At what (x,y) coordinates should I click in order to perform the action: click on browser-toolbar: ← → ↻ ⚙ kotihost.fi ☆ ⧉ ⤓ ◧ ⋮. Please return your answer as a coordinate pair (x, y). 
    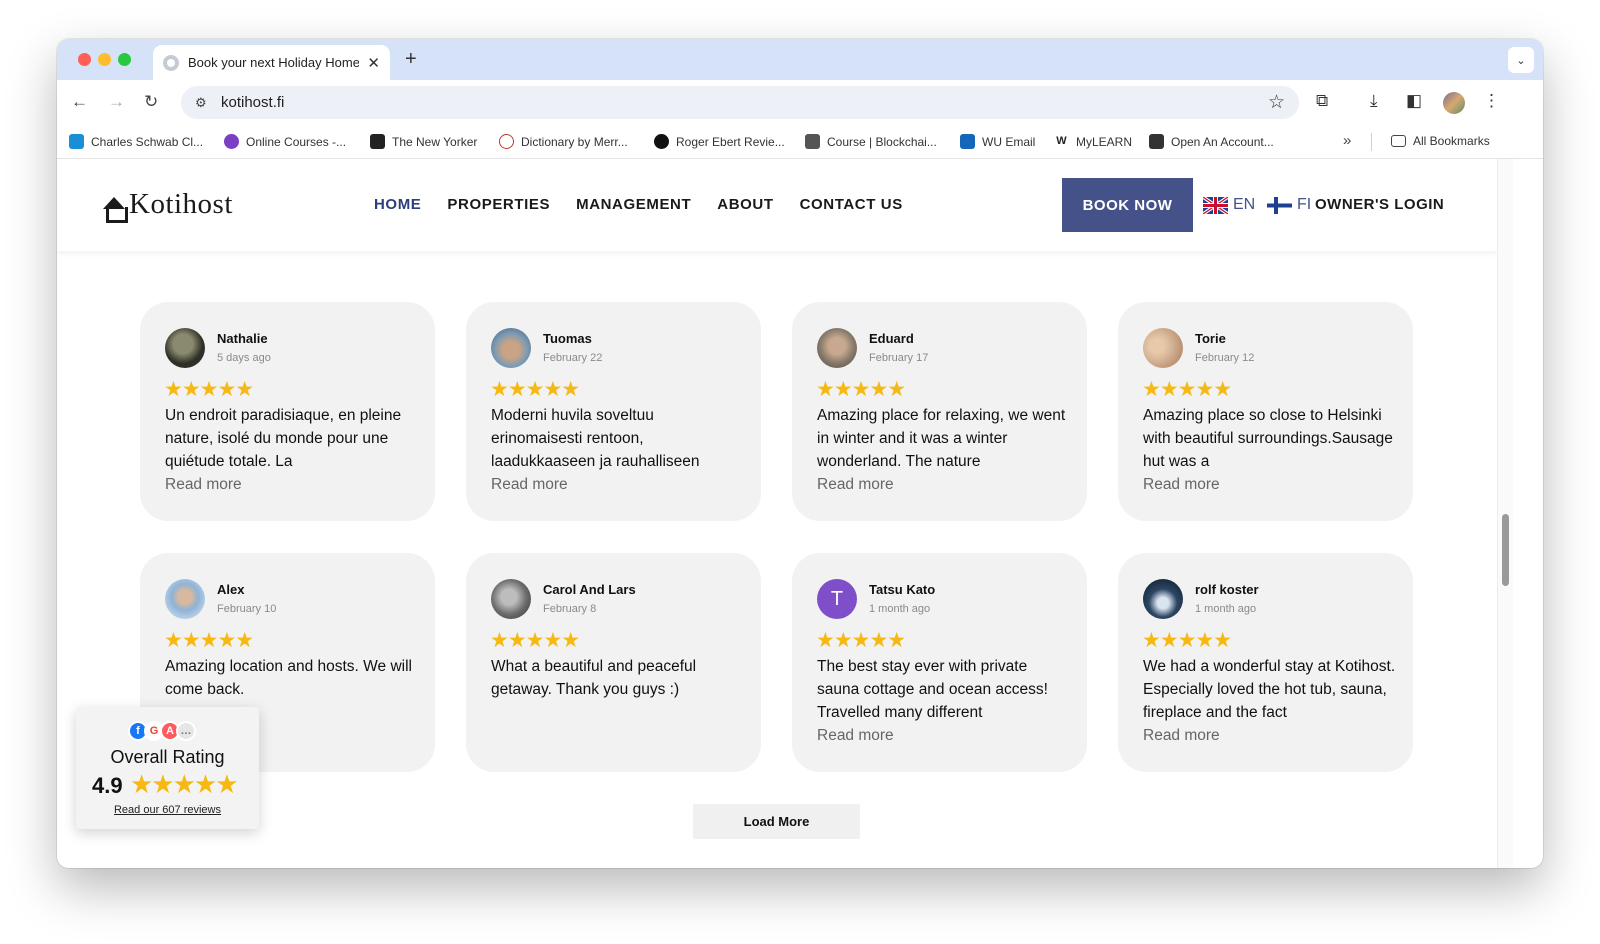
    Looking at the image, I should click on (800, 102).